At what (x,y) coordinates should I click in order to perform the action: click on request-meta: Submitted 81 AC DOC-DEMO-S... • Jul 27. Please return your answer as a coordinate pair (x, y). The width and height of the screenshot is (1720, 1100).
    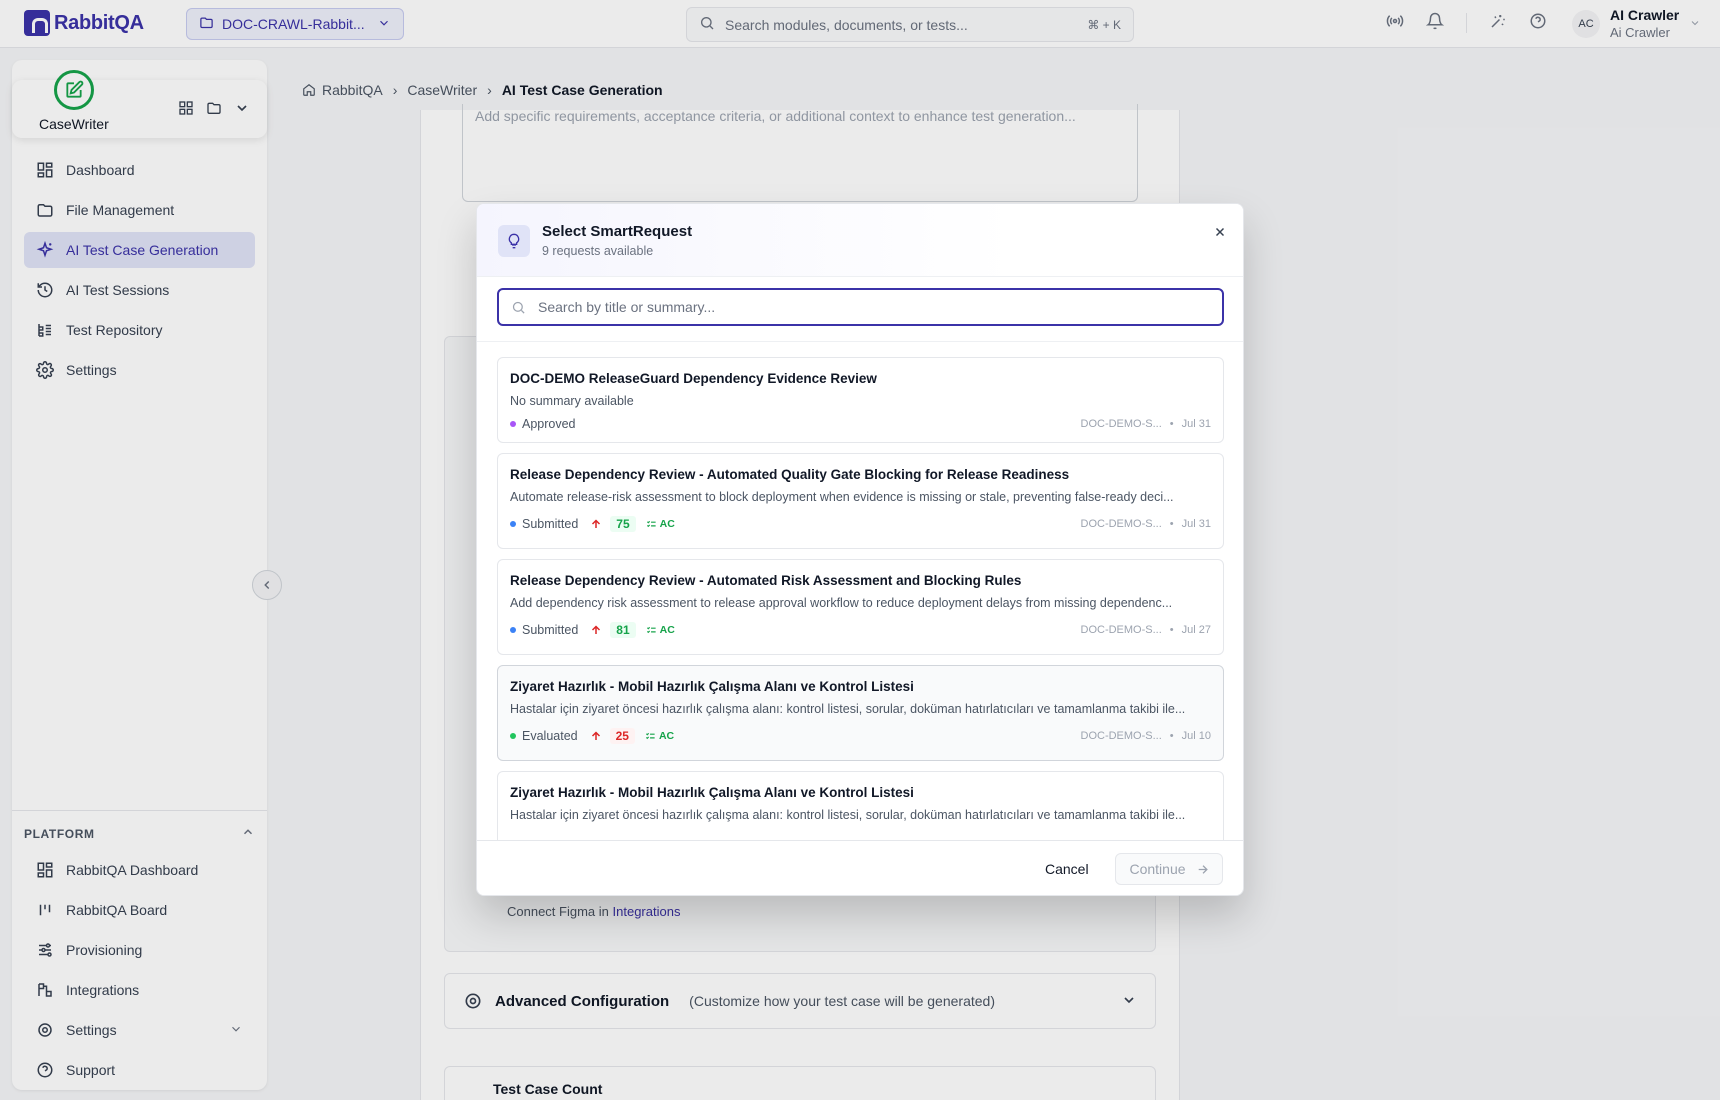
    Looking at the image, I should click on (860, 630).